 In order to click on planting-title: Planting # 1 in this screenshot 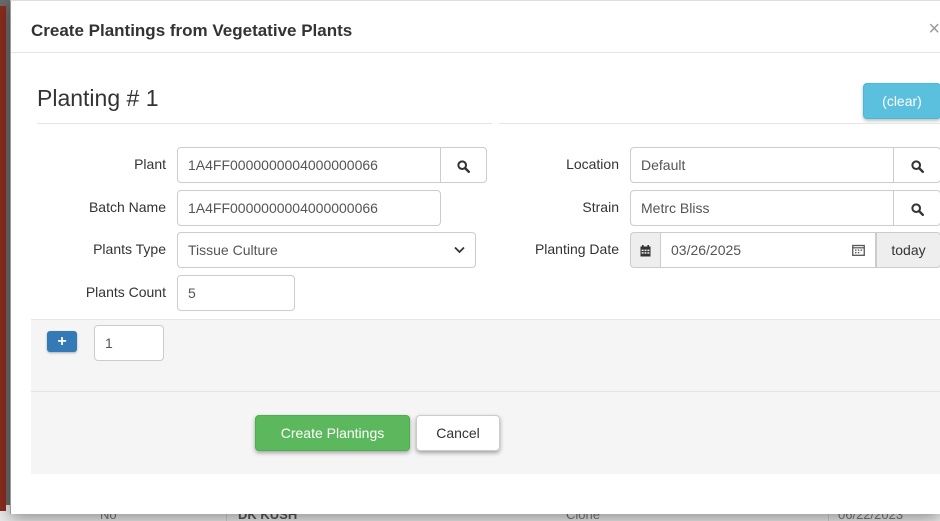, I will do `click(98, 98)`.